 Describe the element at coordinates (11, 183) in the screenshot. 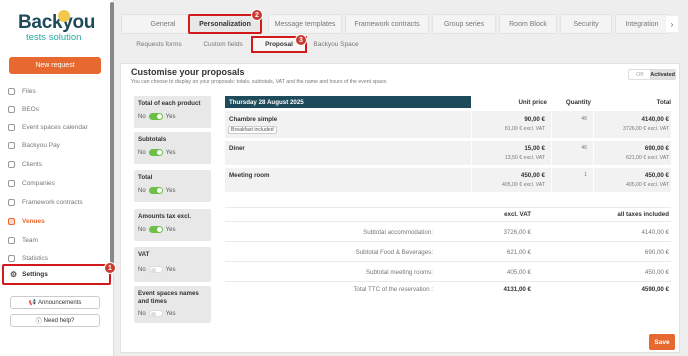

I see `building-icon` at that location.